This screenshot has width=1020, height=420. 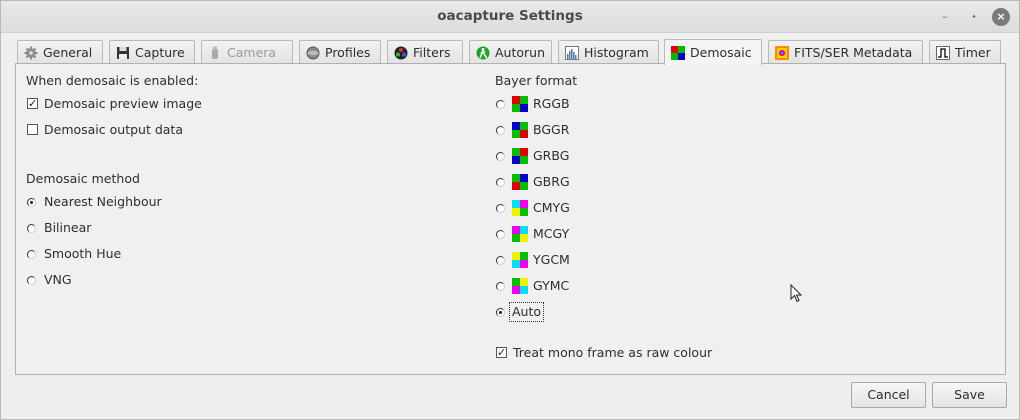 I want to click on bayer-rggb-label: RGGB, so click(x=551, y=103).